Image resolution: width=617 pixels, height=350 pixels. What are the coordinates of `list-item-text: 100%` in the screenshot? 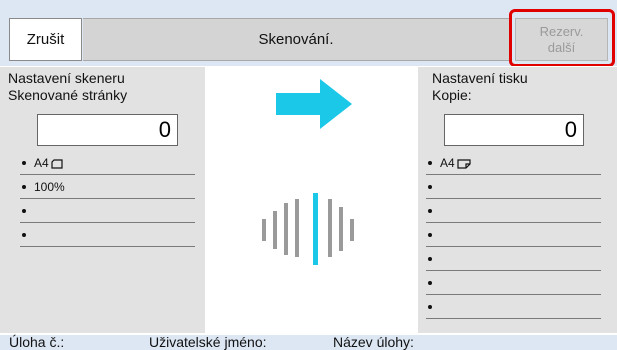 It's located at (49, 187).